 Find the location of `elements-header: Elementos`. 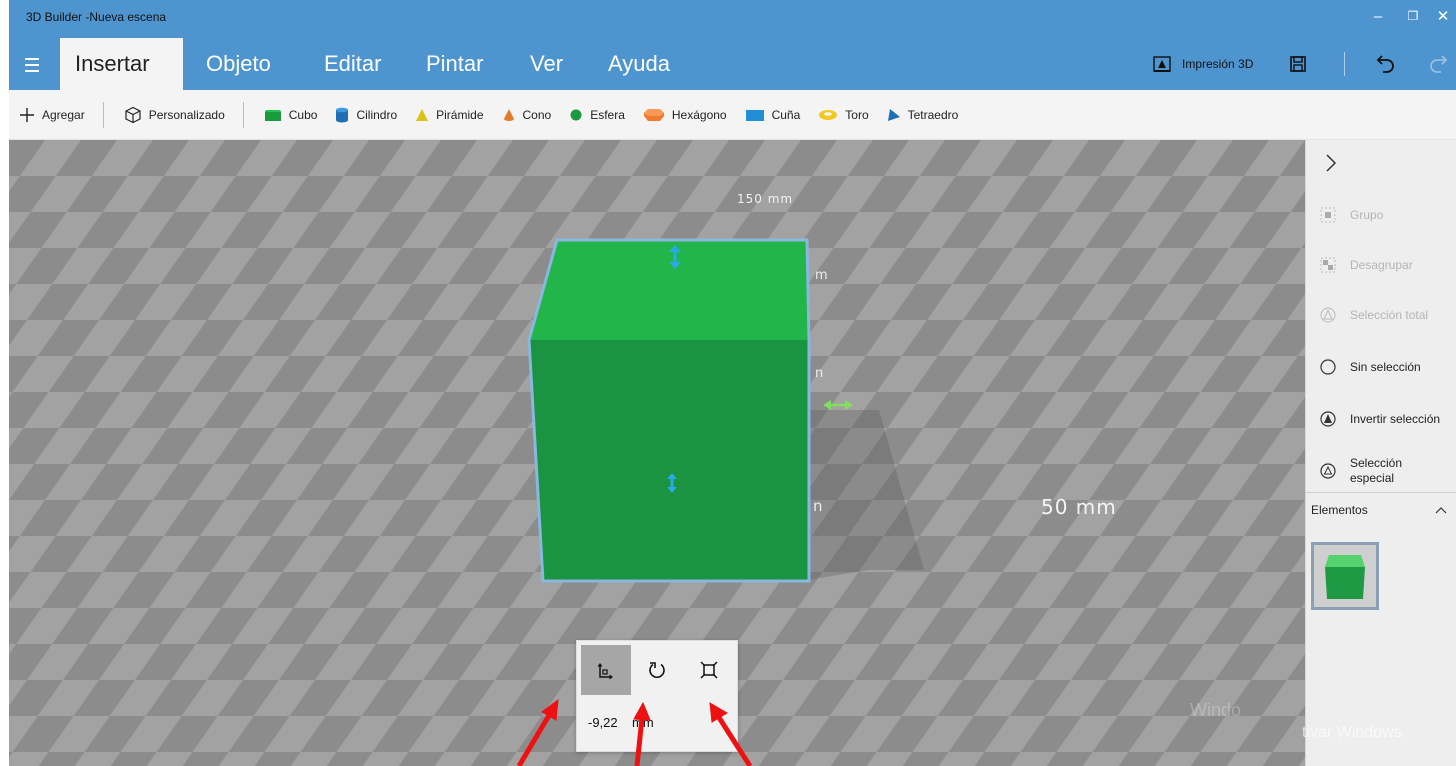

elements-header: Elementos is located at coordinates (1381, 509).